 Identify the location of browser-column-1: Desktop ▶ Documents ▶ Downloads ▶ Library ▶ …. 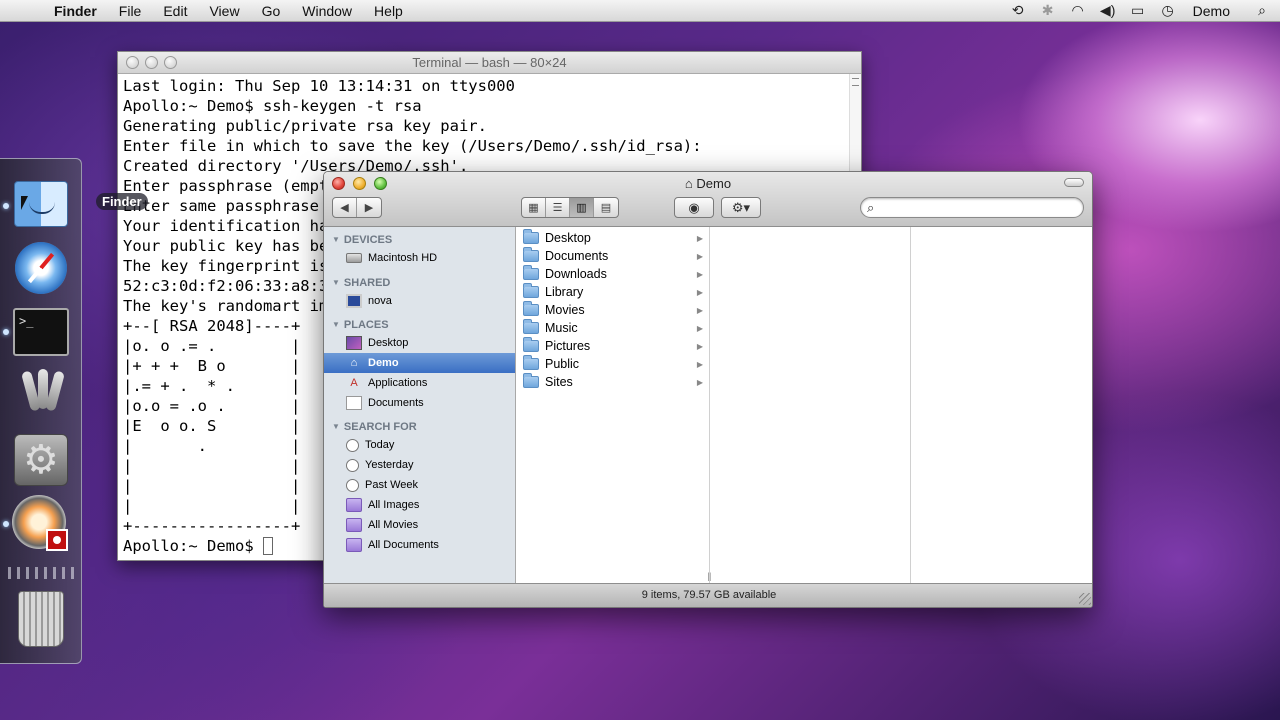
(614, 406).